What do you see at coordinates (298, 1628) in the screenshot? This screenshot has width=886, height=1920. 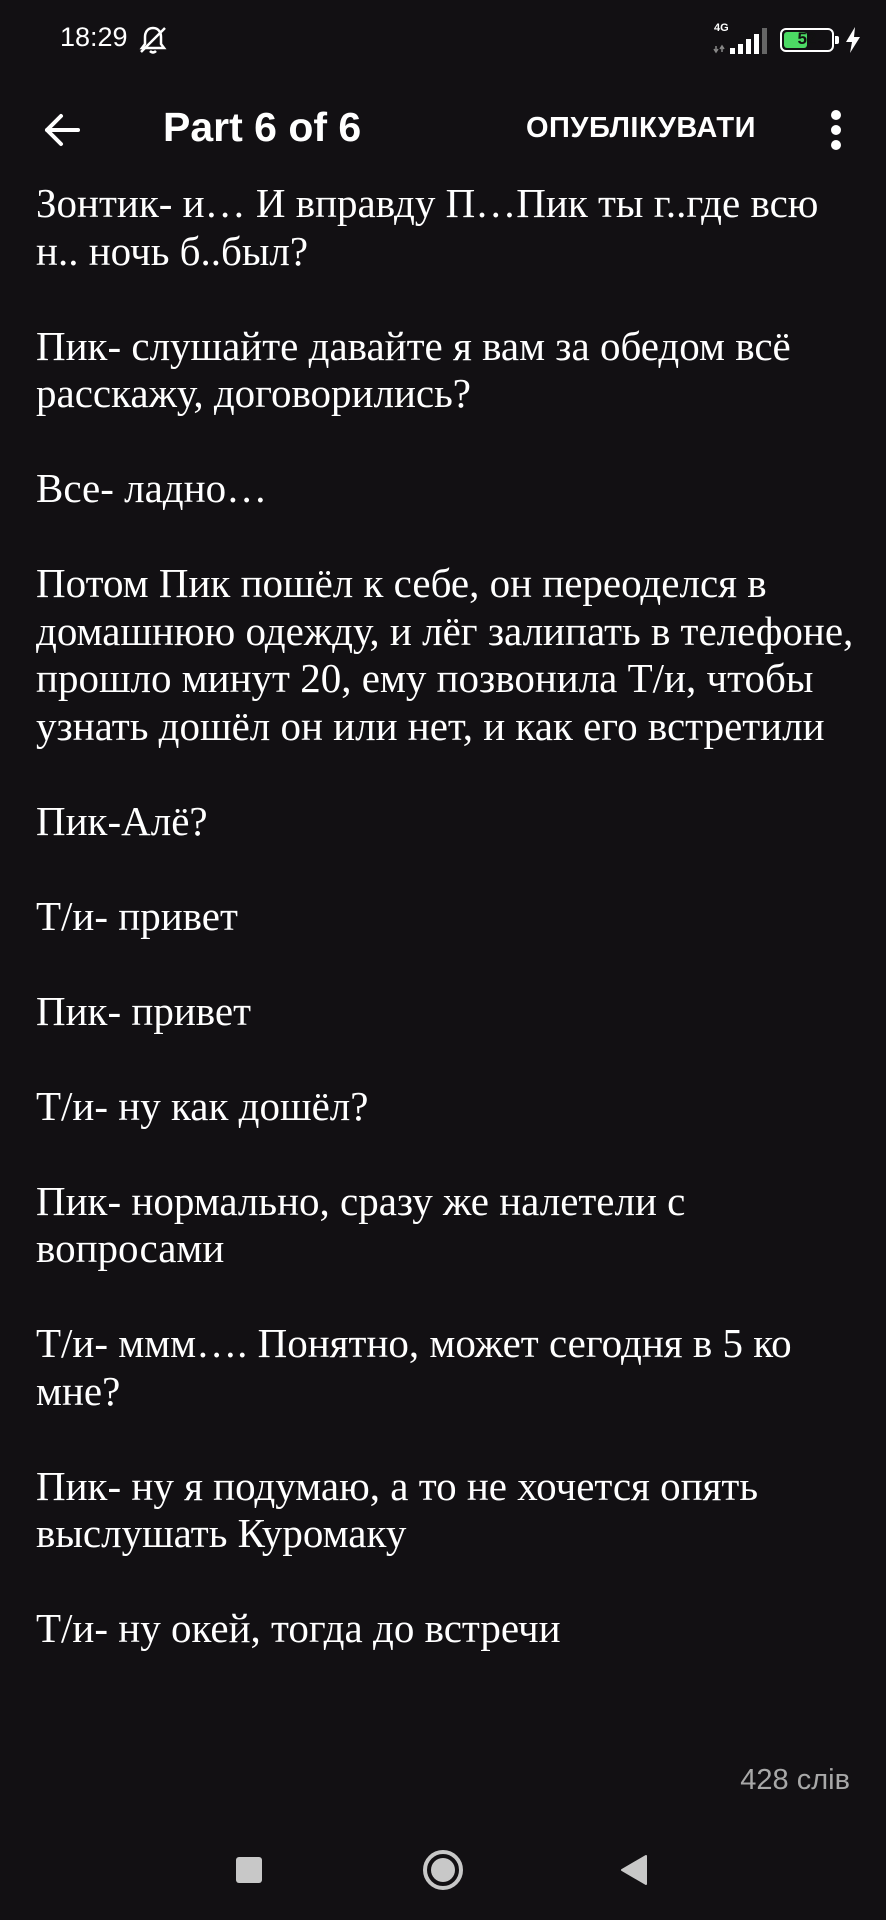 I see `story-paragraph: Т/и- ну окей, тогда до встречи` at bounding box center [298, 1628].